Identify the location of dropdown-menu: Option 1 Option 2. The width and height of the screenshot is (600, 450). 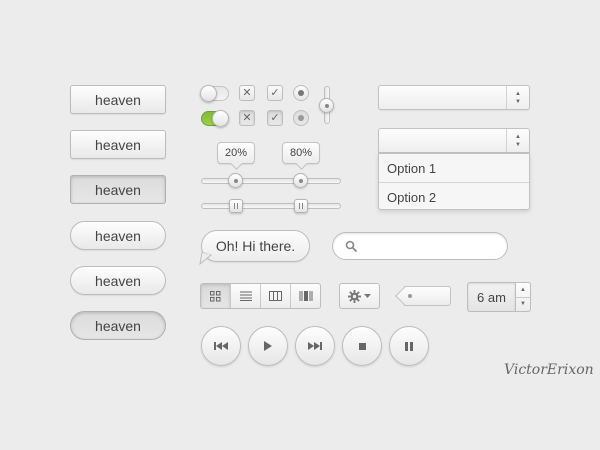
(454, 181).